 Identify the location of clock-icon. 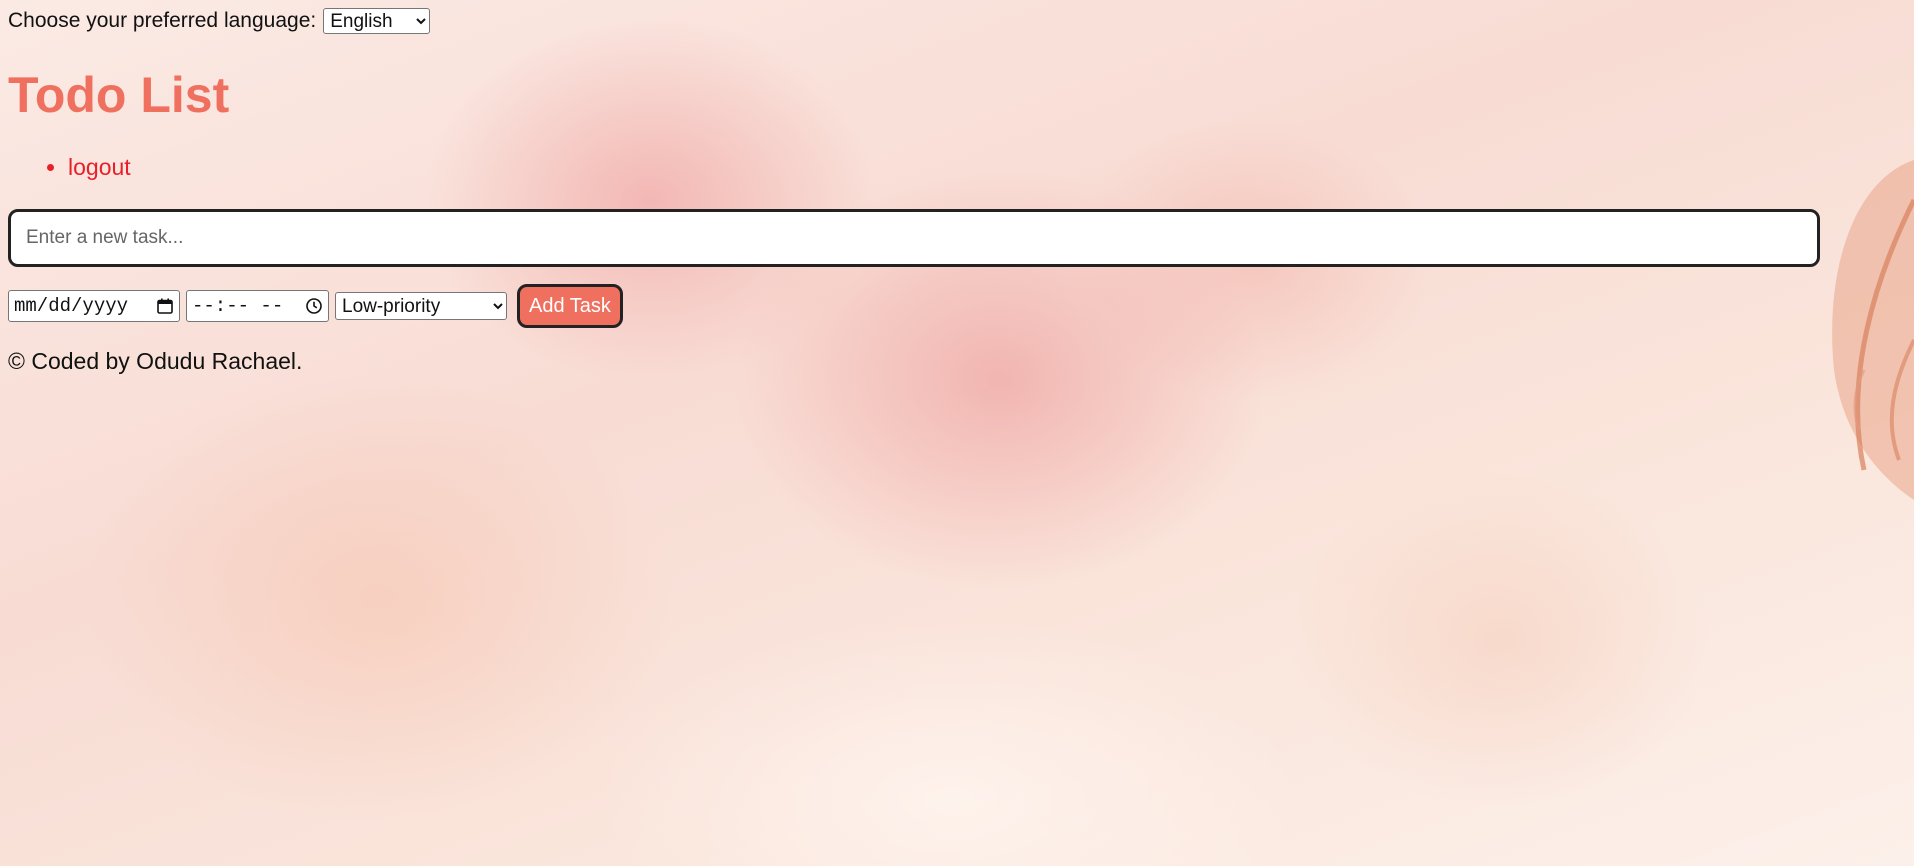
(314, 306).